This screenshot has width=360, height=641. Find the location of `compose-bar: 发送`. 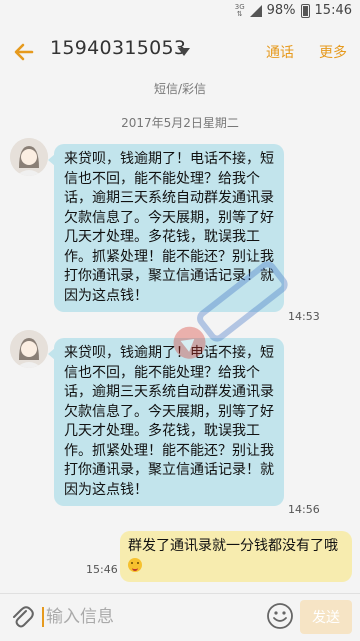

compose-bar: 发送 is located at coordinates (180, 617).